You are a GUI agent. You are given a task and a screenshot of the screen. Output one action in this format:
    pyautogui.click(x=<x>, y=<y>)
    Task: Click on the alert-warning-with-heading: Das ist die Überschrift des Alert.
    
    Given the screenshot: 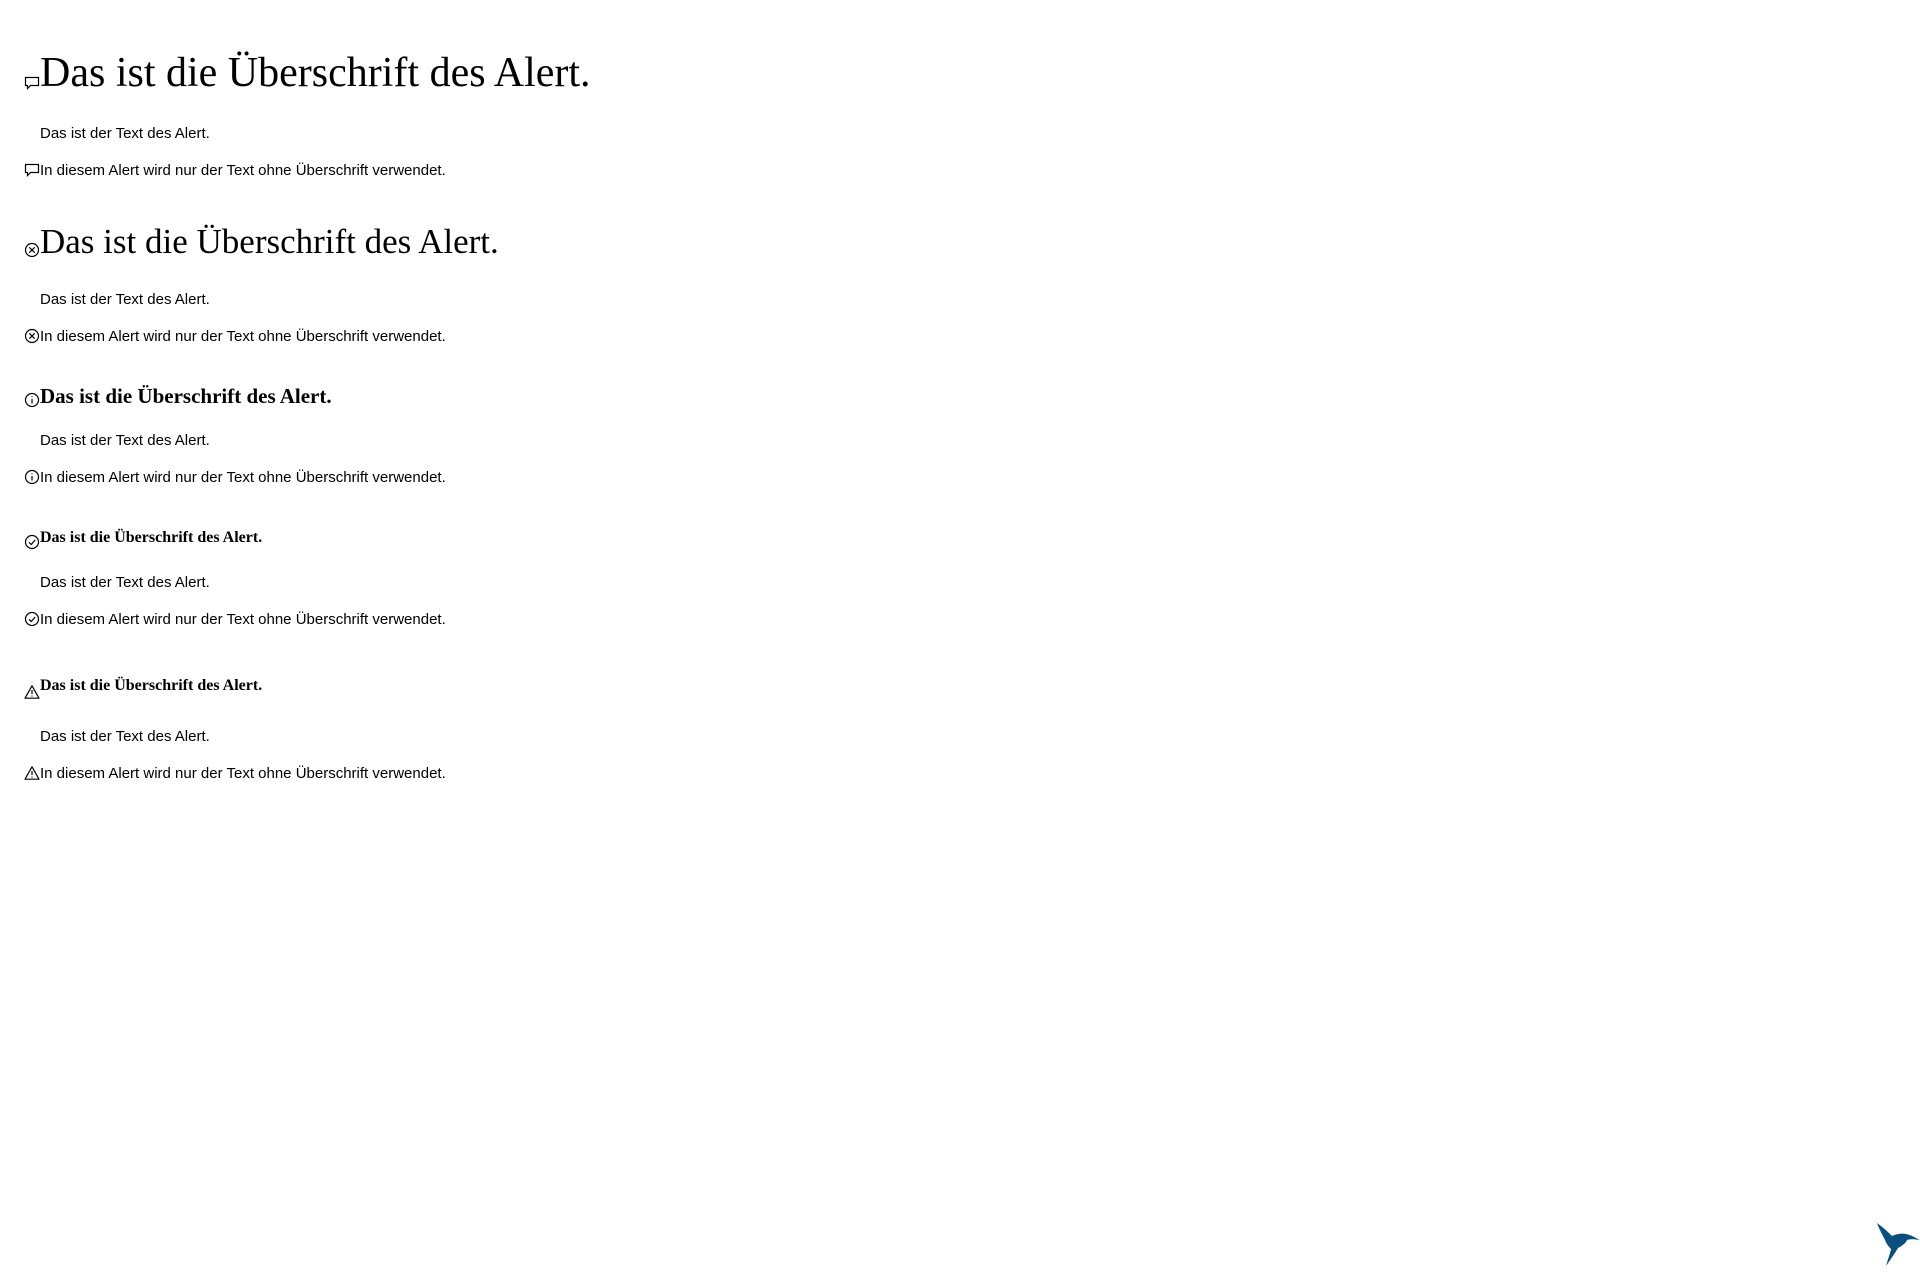 What is the action you would take?
    pyautogui.click(x=143, y=688)
    